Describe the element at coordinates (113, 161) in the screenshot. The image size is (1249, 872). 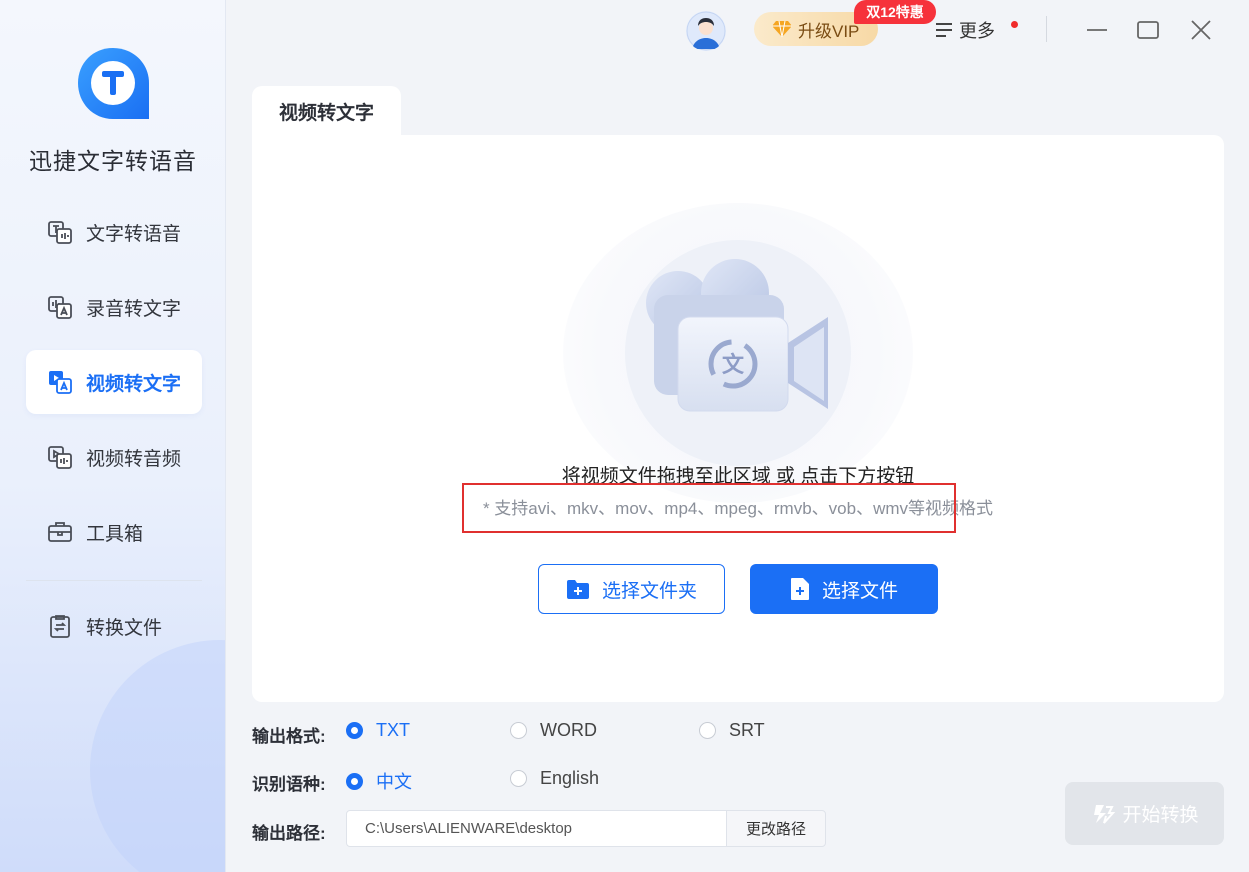
I see `app-name: 迅捷文字转语音` at that location.